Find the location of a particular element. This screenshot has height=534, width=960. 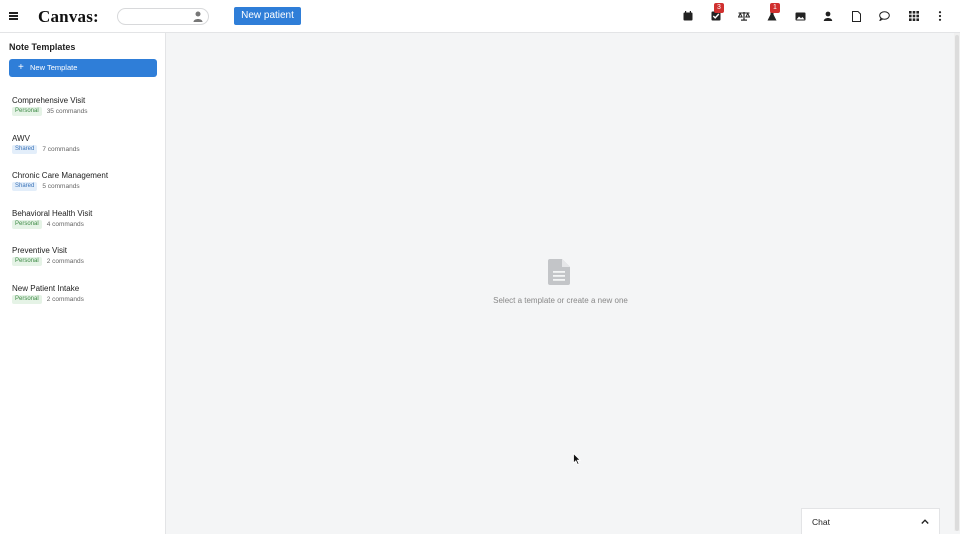

mouse-pointer-icon is located at coordinates (577, 459).